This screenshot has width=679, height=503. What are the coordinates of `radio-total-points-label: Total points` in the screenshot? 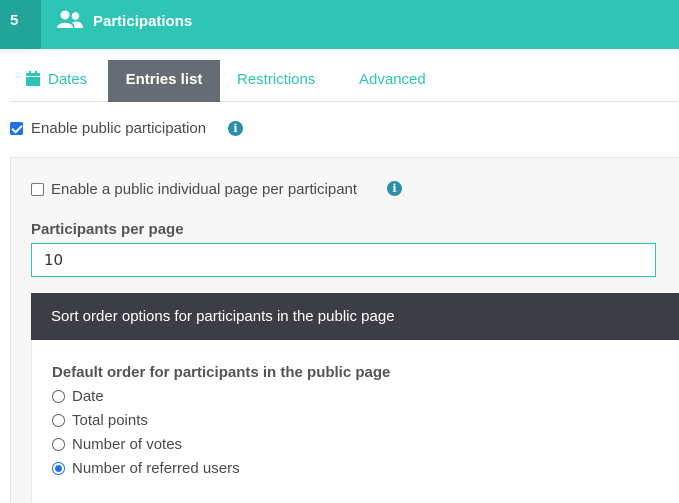 It's located at (110, 420).